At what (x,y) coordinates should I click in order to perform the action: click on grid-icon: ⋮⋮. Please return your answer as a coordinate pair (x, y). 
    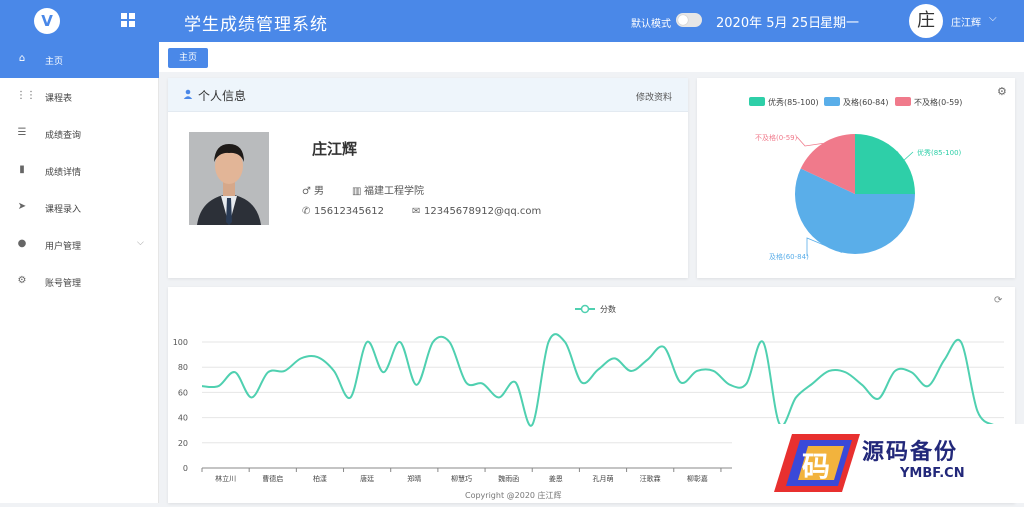
    Looking at the image, I should click on (26, 95).